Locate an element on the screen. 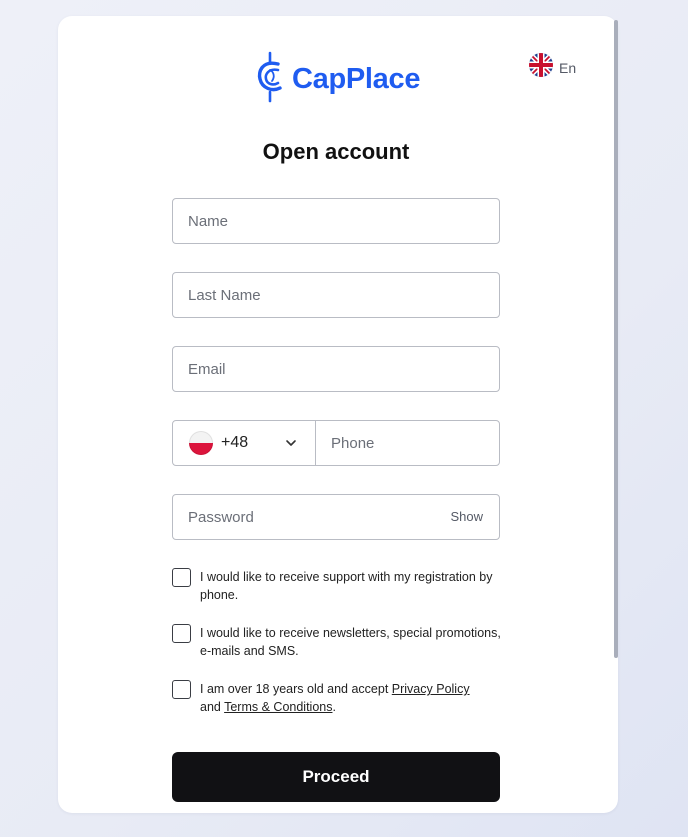 This screenshot has width=688, height=837. country-code-value: +48 is located at coordinates (235, 442).